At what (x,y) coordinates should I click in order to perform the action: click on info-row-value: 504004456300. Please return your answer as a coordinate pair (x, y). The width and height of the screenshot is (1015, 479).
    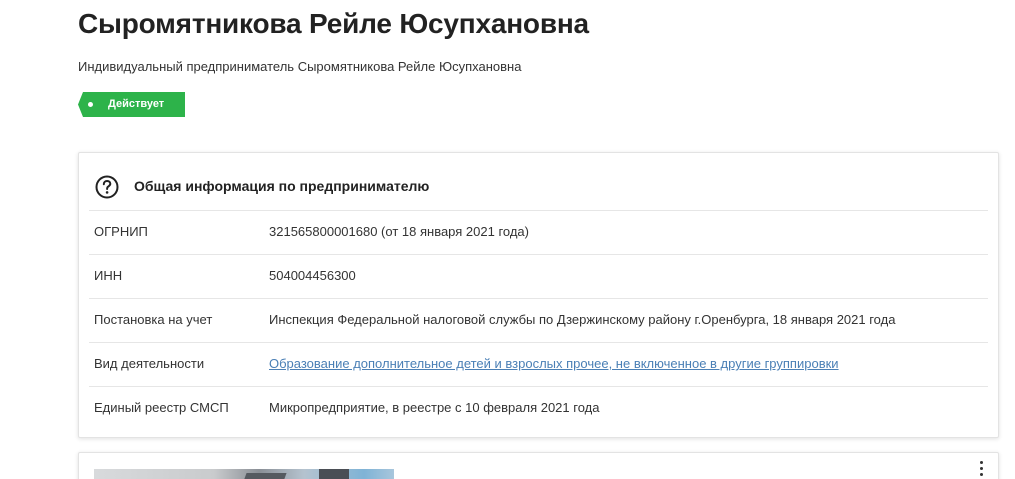
    Looking at the image, I should click on (312, 275).